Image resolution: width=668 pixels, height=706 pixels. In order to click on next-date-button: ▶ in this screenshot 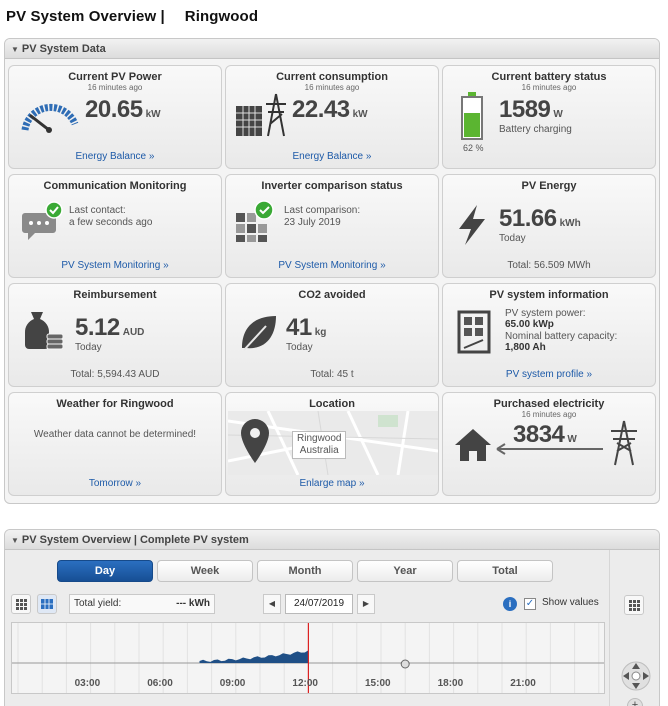, I will do `click(366, 604)`.